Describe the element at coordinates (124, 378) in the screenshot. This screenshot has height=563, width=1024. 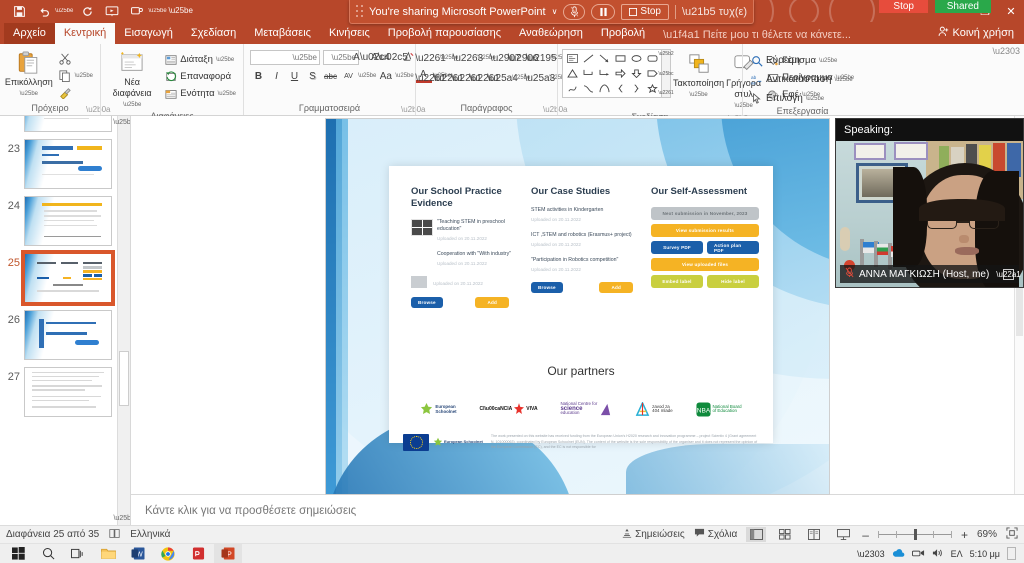
I see `scrollbar-thumb` at that location.